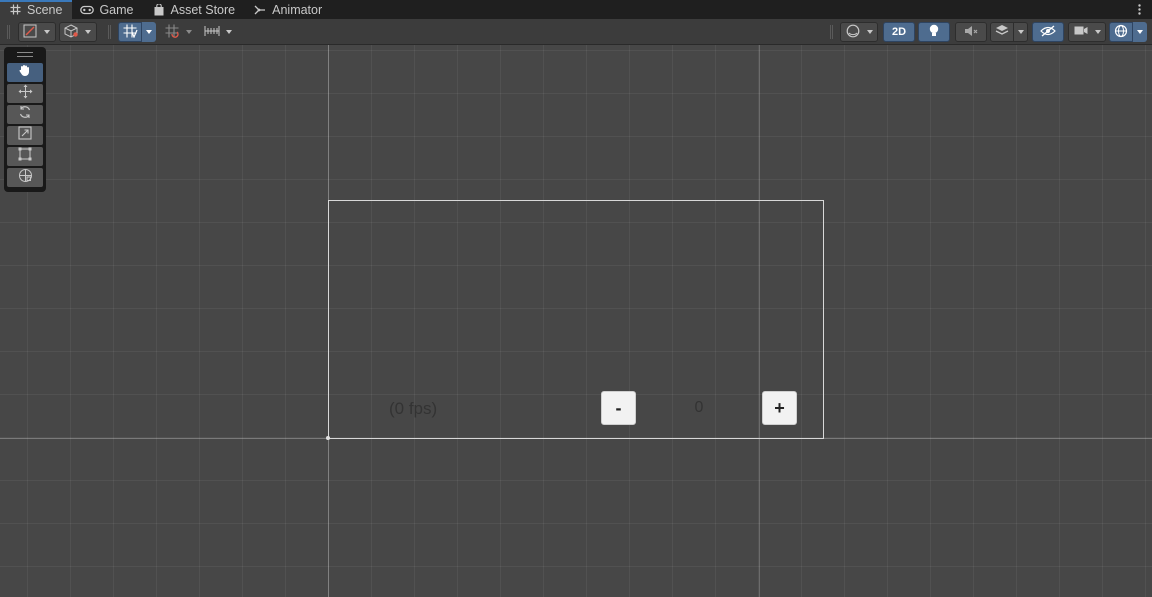 The height and width of the screenshot is (597, 1152). I want to click on sphere-icon, so click(853, 32).